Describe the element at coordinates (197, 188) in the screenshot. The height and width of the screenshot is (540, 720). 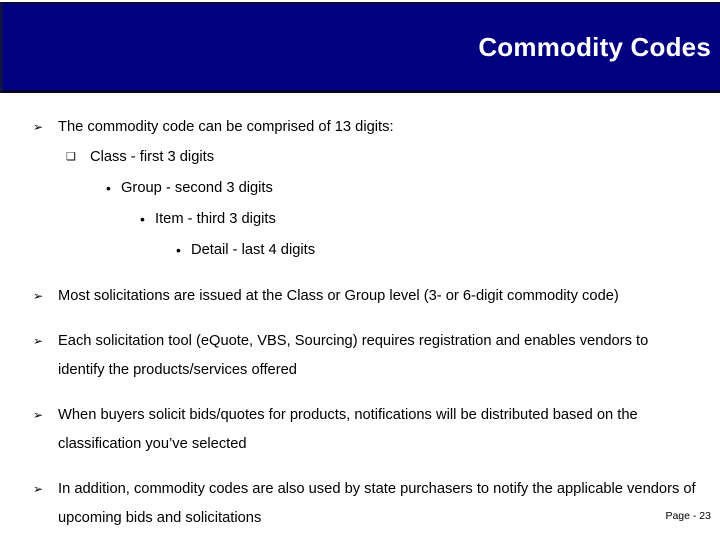
I see `bullet-text: Group - second 3 digits` at that location.